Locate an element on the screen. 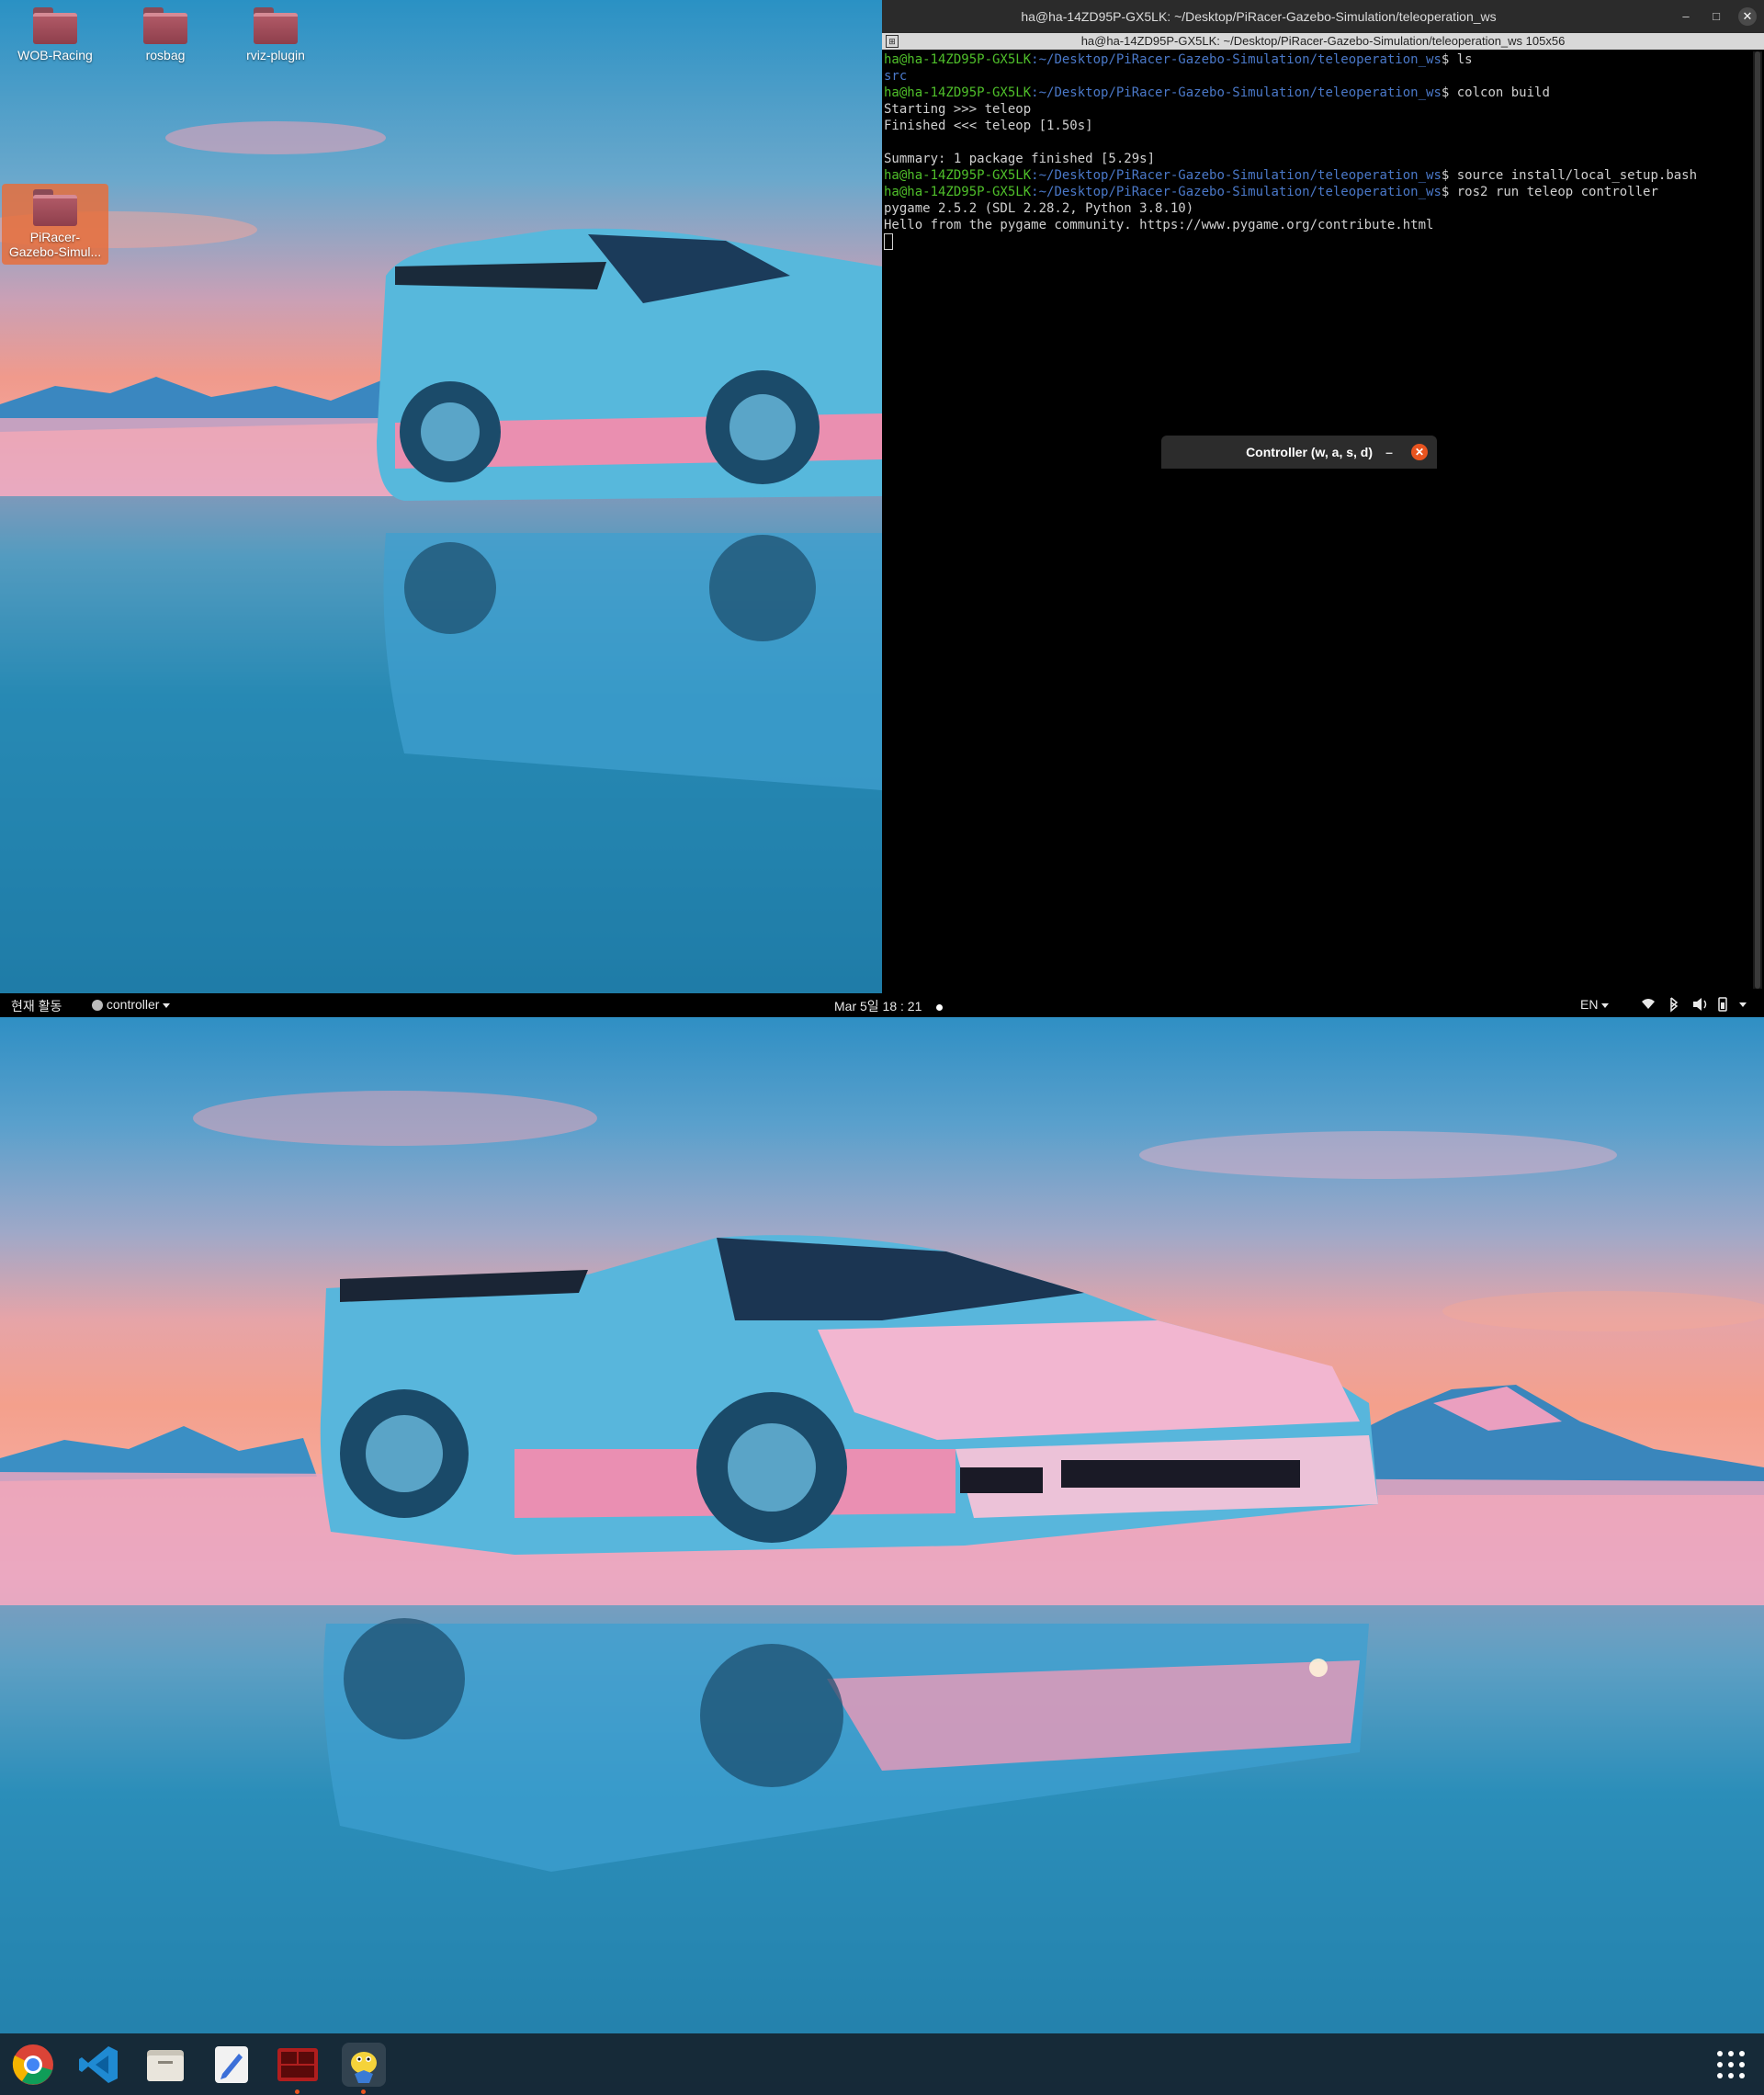  terminal-line: Summary: 1 package finished [5.29s] is located at coordinates (1319, 159).